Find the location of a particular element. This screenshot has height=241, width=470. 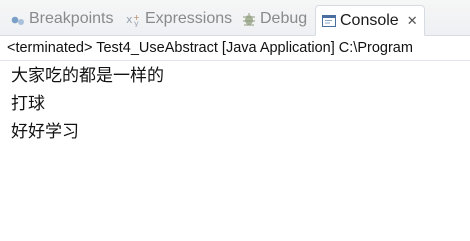

tab-label: Debug is located at coordinates (284, 18).